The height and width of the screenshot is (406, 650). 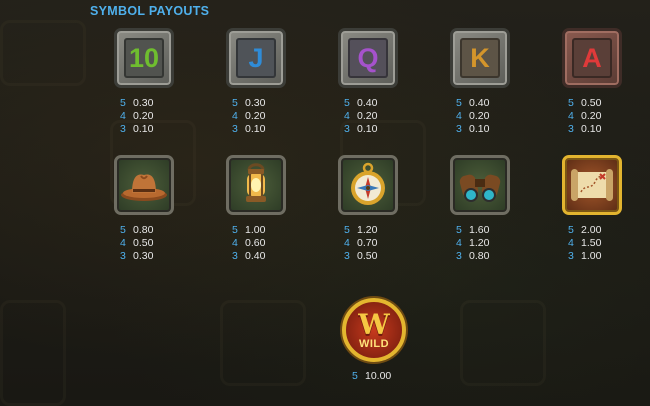 I want to click on payout-list: 5 1.60 4 1.20 3 0.80, so click(x=485, y=243).